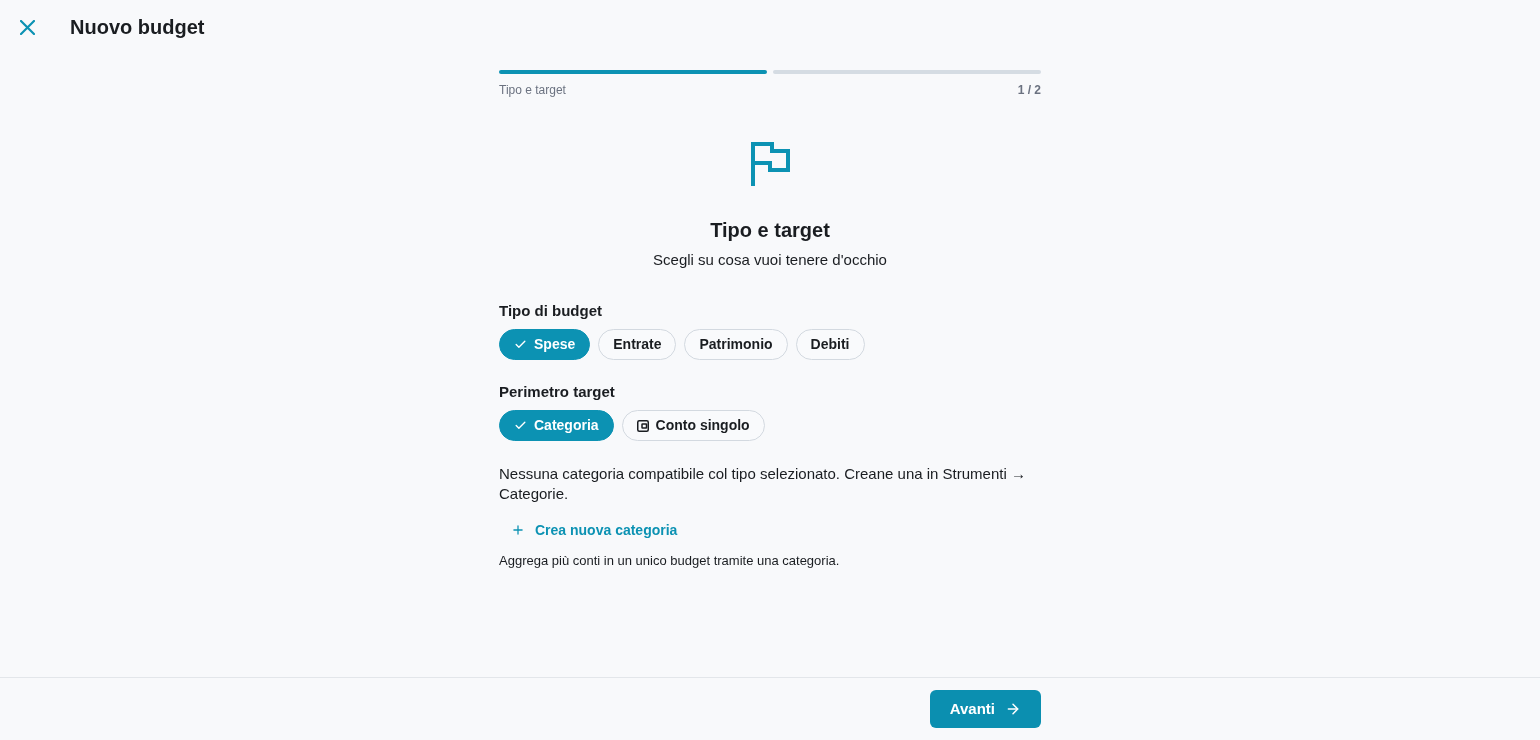 The height and width of the screenshot is (740, 1540). What do you see at coordinates (545, 344) in the screenshot?
I see `option-chip: Spese` at bounding box center [545, 344].